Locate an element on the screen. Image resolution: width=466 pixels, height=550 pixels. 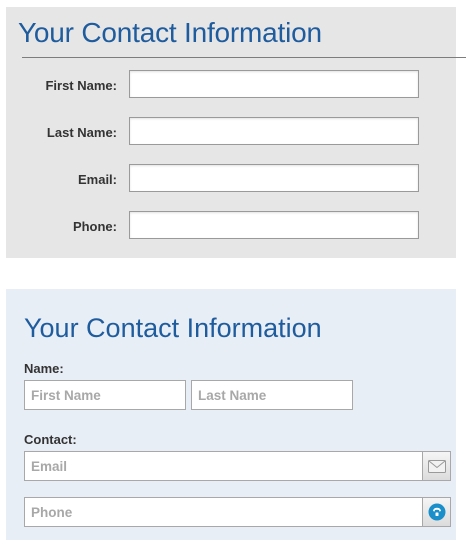
phone-icon is located at coordinates (436, 512).